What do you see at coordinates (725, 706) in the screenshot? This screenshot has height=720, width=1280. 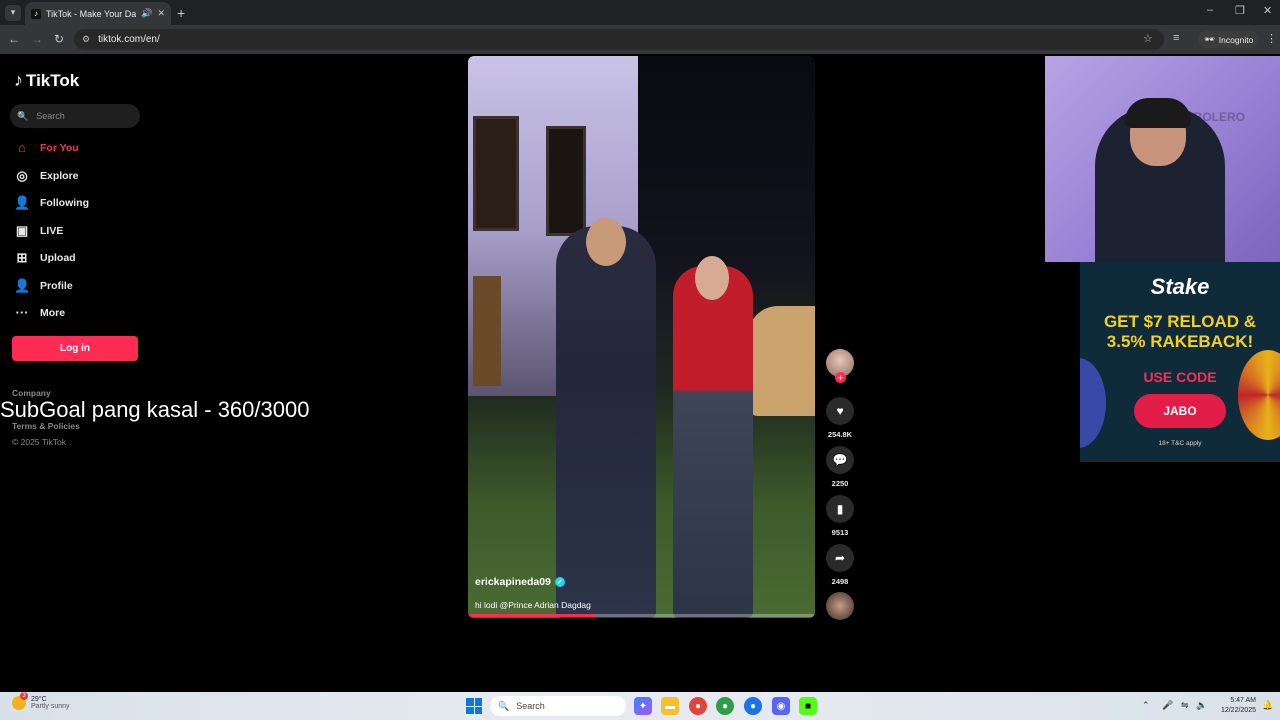 I see `chrome-profile-icon: ●` at bounding box center [725, 706].